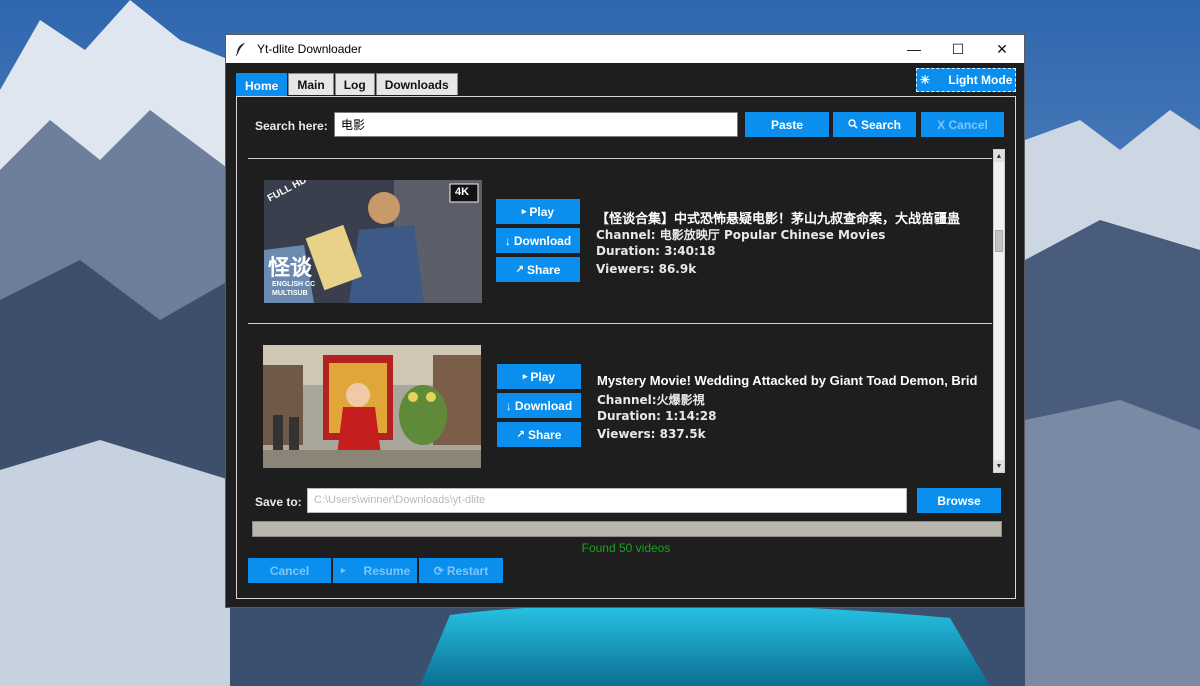 This screenshot has width=1200, height=686. Describe the element at coordinates (290, 293) in the screenshot. I see `multisub-badge: MULTISUB` at that location.